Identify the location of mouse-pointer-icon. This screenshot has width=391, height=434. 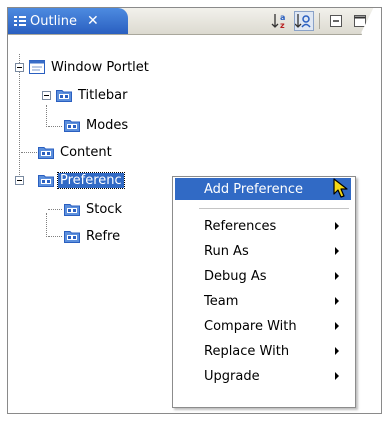
(340, 188).